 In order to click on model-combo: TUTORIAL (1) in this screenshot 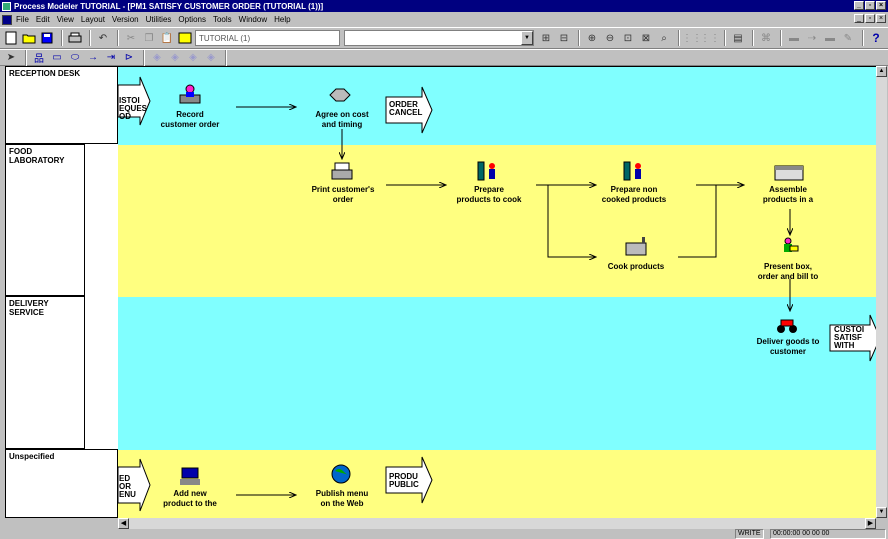, I will do `click(267, 38)`.